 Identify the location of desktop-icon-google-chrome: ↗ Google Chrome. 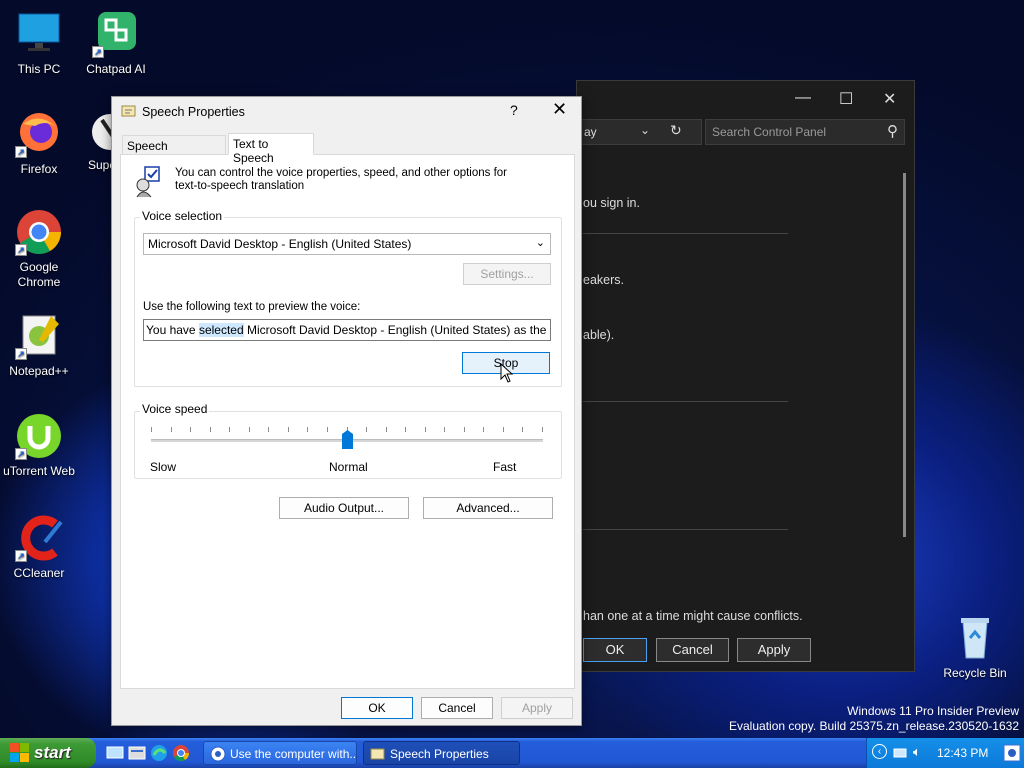
(39, 249).